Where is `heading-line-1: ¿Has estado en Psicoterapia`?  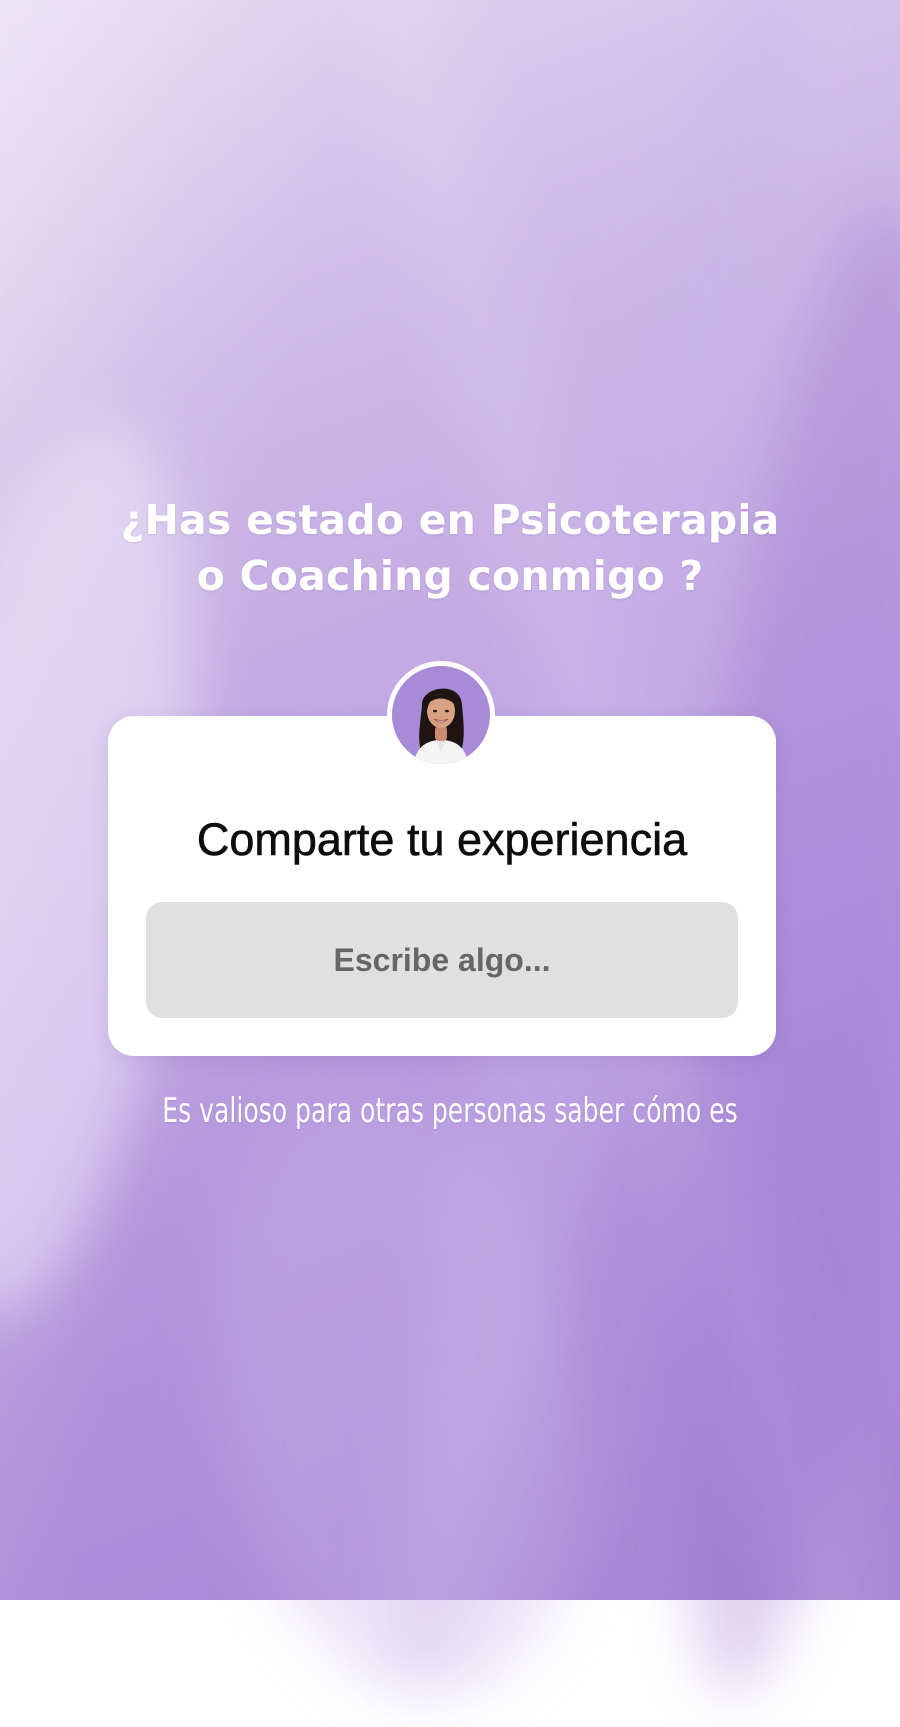 heading-line-1: ¿Has estado en Psicoterapia is located at coordinates (450, 520).